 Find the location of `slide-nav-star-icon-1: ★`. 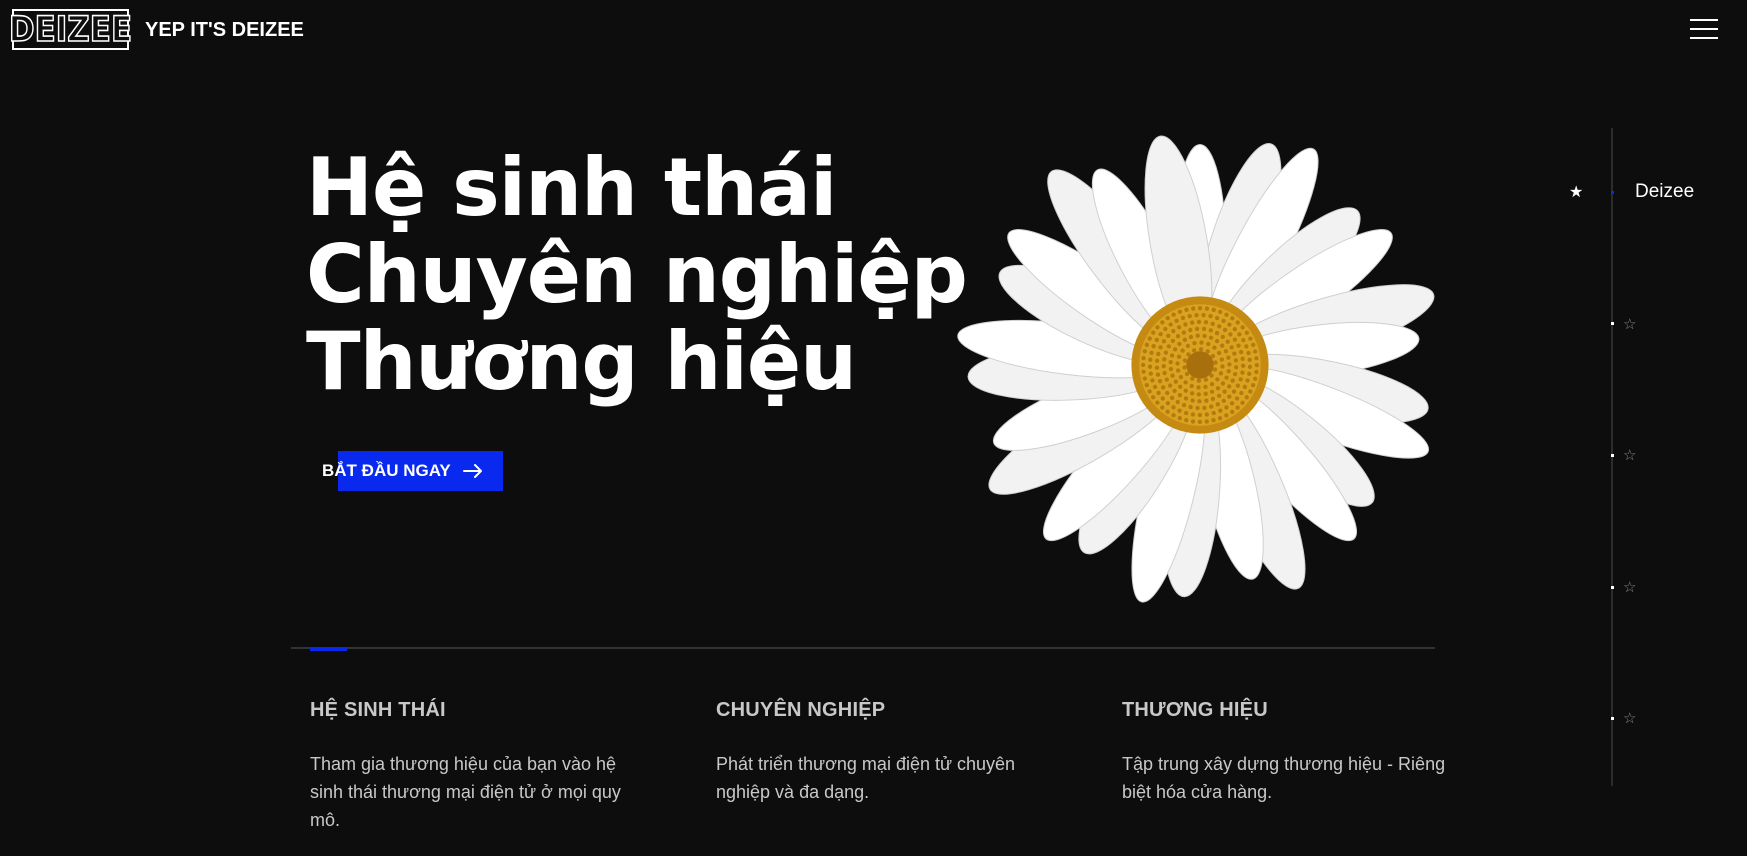

slide-nav-star-icon-1: ★ is located at coordinates (1576, 192).